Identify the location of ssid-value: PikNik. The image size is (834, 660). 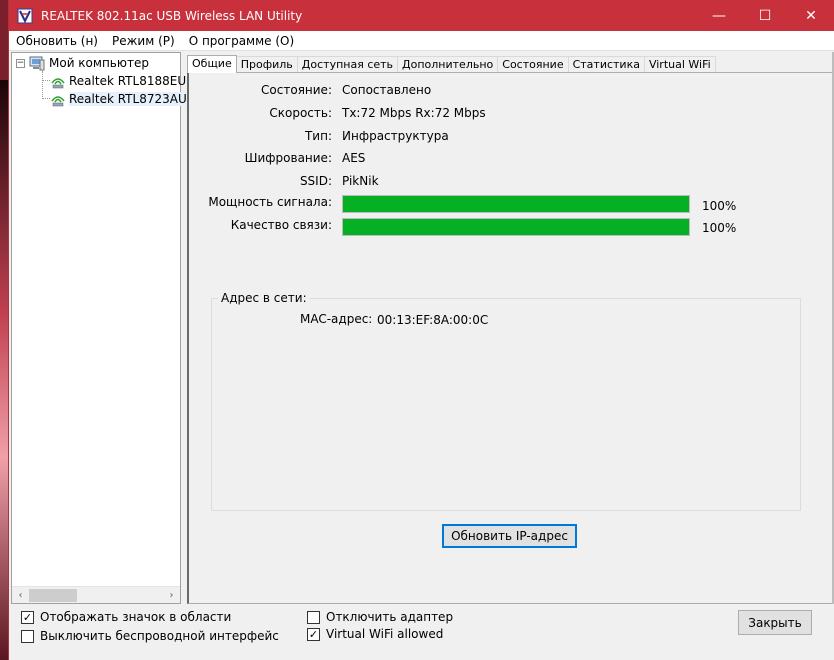
(360, 181).